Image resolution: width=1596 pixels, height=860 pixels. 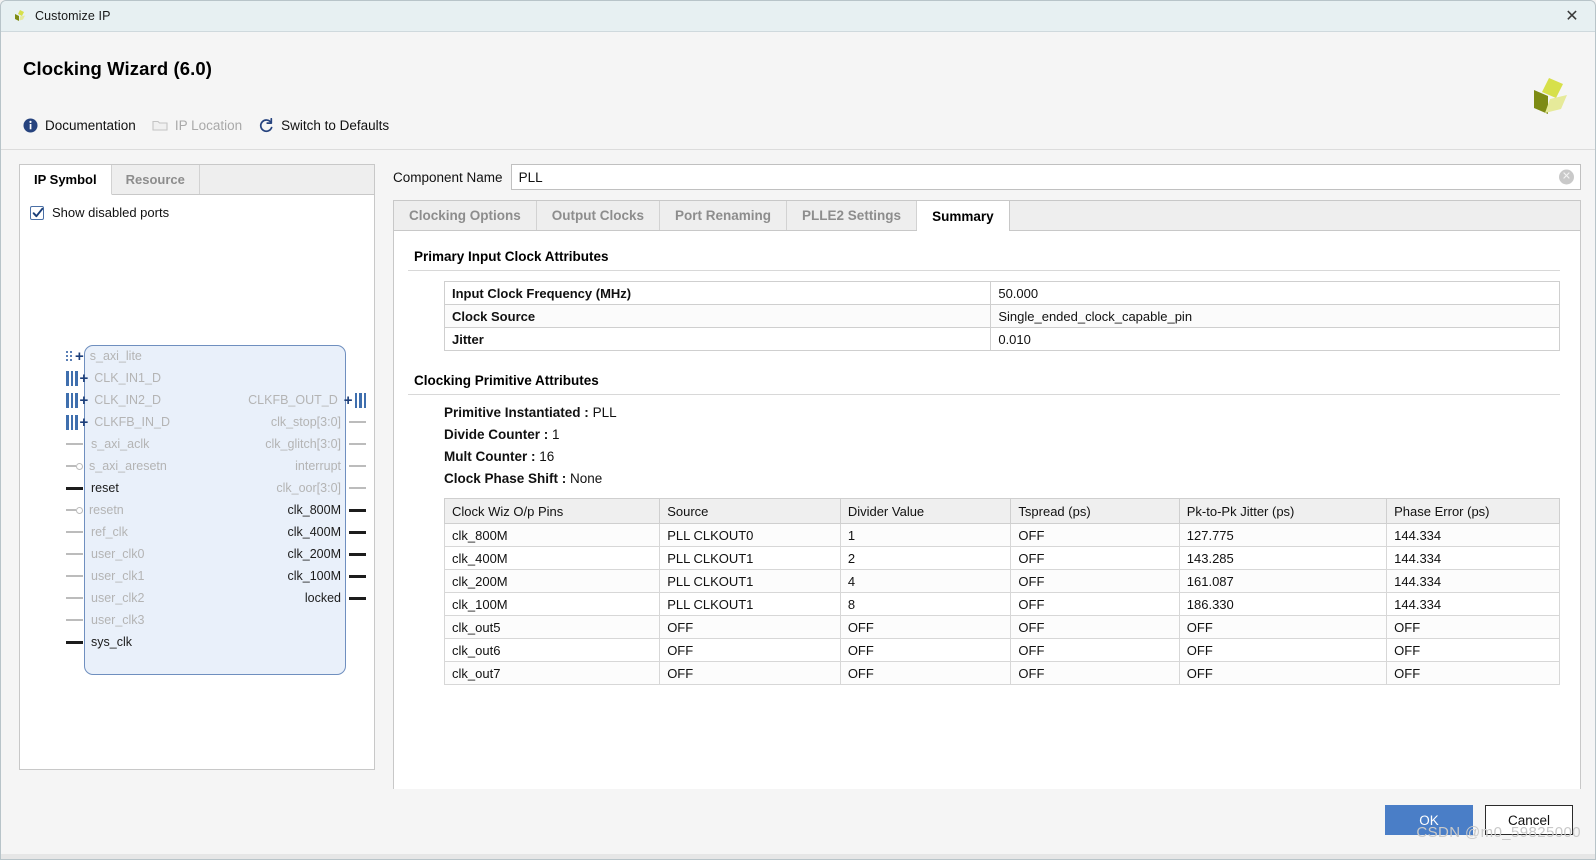 I want to click on component-name-field: ✕, so click(x=1045, y=177).